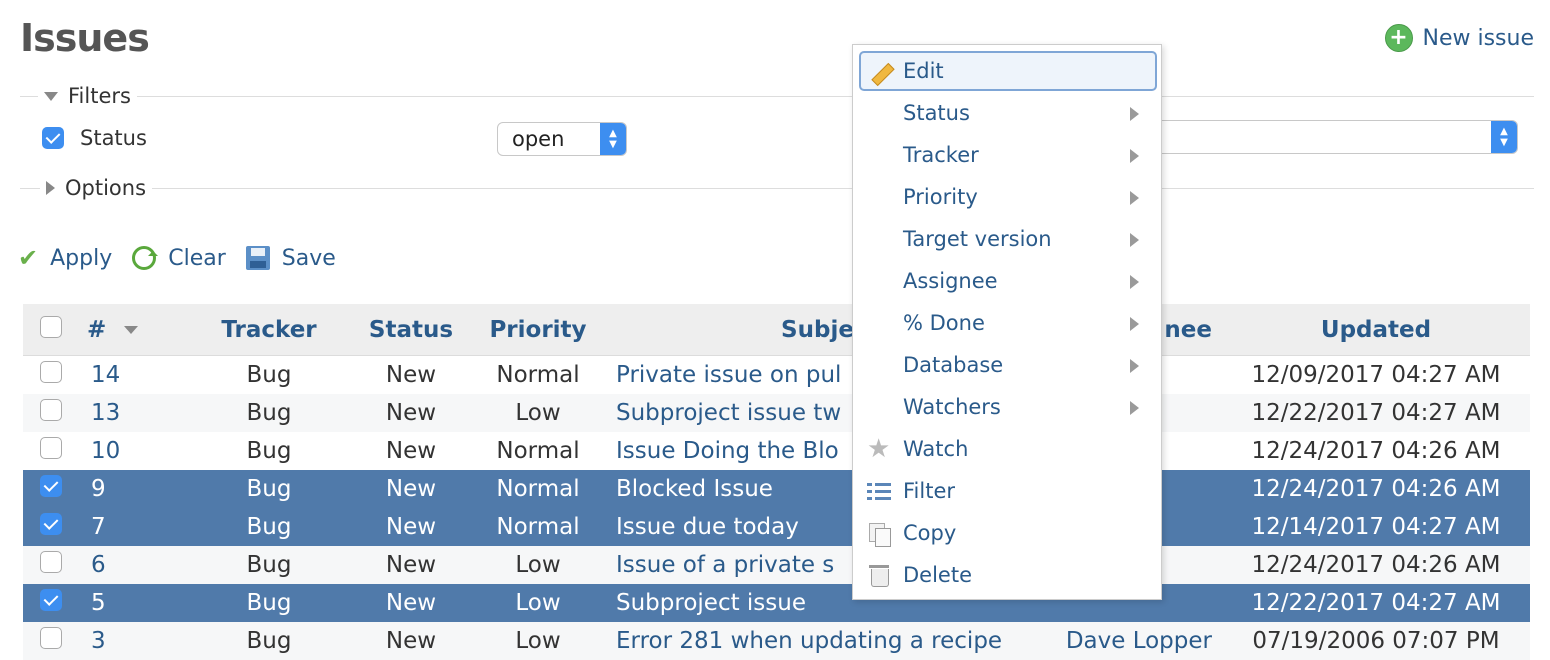 Image resolution: width=1550 pixels, height=660 pixels. I want to click on add-filter-select: ▲ ▼, so click(1334, 137).